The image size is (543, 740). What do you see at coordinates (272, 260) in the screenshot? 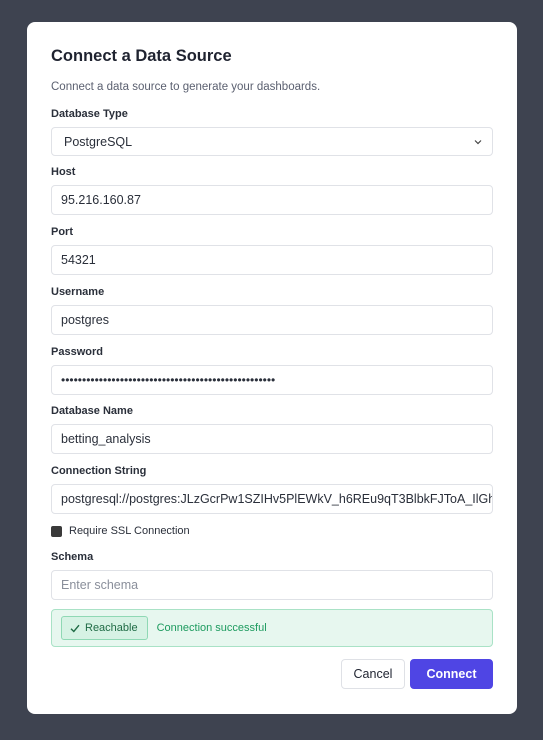
I see `port-input: 54321` at bounding box center [272, 260].